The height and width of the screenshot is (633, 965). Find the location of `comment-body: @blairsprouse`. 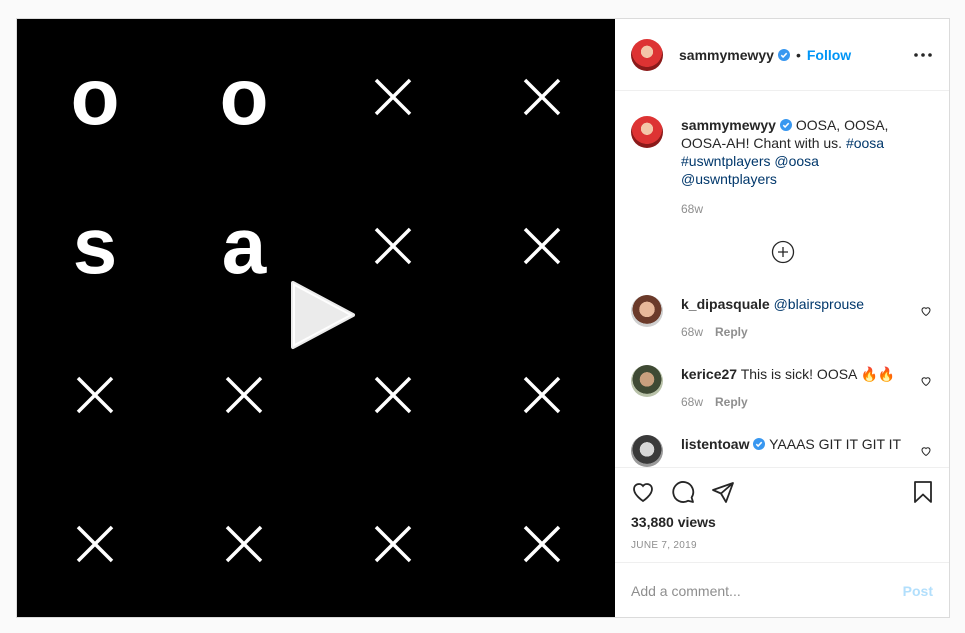

comment-body: @blairsprouse is located at coordinates (819, 304).